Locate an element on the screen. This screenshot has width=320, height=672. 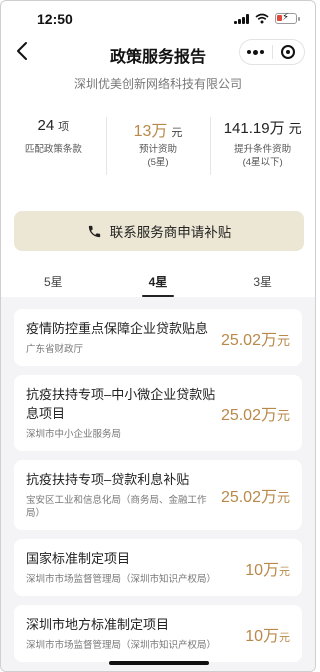
company-name: 深圳优美创新网络科技有限公司 is located at coordinates (157, 84).